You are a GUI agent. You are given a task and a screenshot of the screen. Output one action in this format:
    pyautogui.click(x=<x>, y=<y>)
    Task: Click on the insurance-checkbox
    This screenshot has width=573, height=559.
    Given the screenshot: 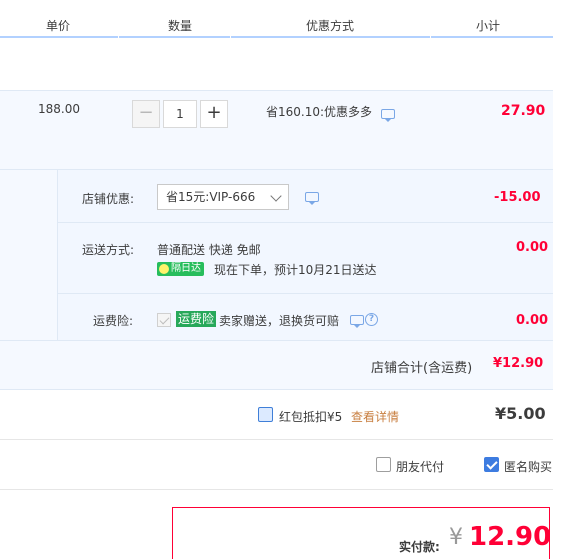 What is the action you would take?
    pyautogui.click(x=164, y=320)
    